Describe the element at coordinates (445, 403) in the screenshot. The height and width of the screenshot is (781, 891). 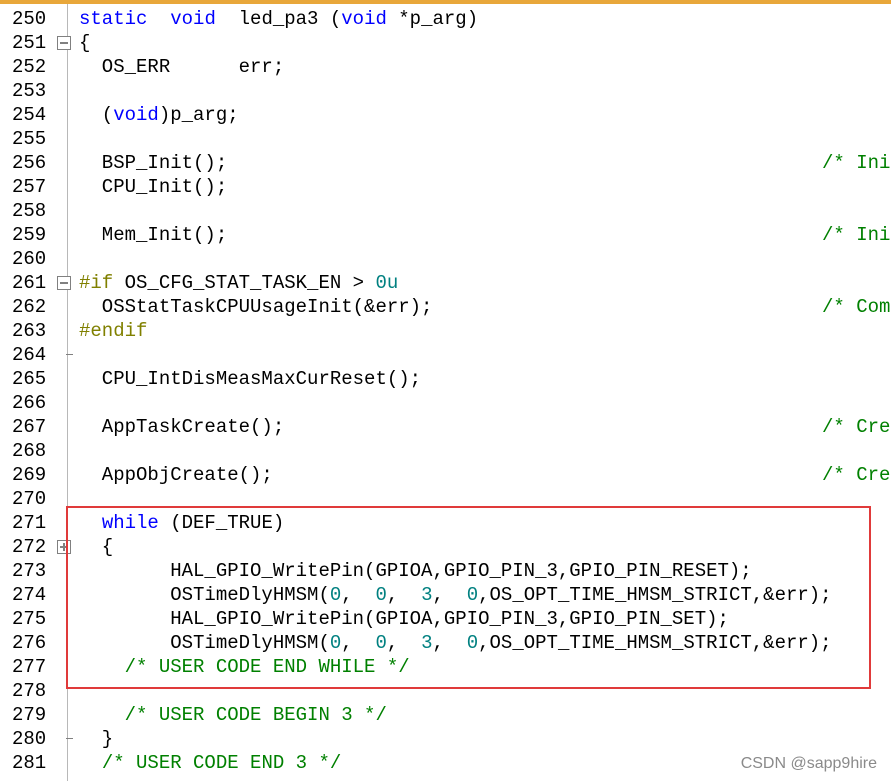
I see `code-line: 266` at that location.